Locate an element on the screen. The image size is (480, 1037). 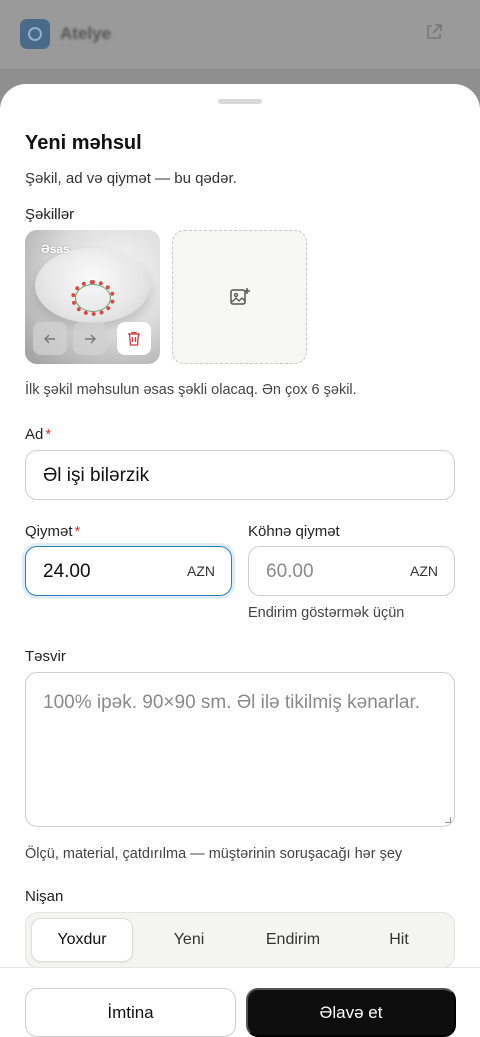
sheet-title: Yeni məhsul is located at coordinates (83, 143).